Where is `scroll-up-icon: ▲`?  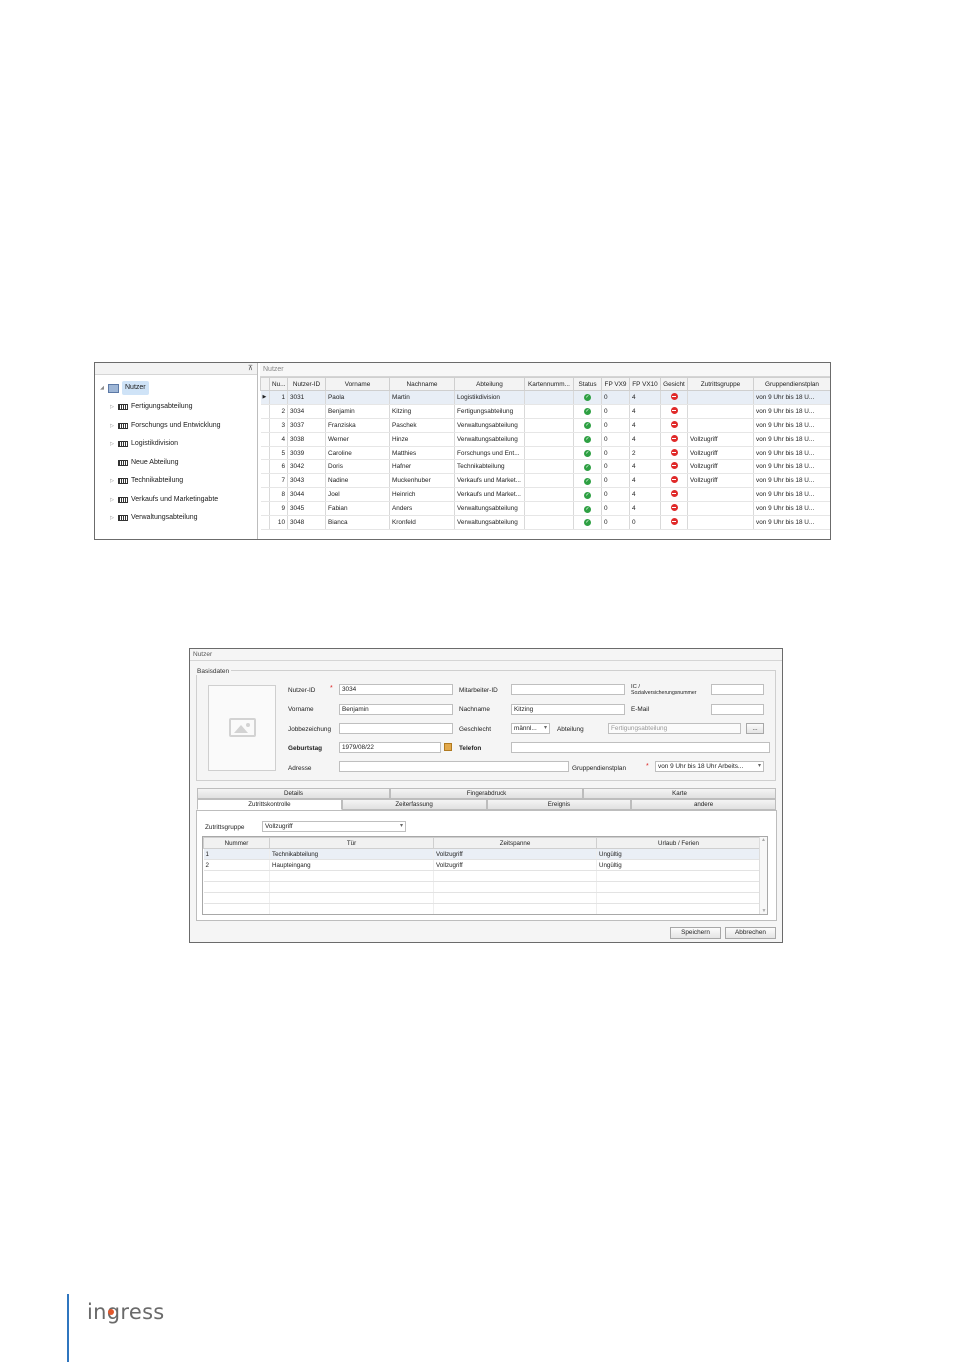
scroll-up-icon: ▲ is located at coordinates (763, 840).